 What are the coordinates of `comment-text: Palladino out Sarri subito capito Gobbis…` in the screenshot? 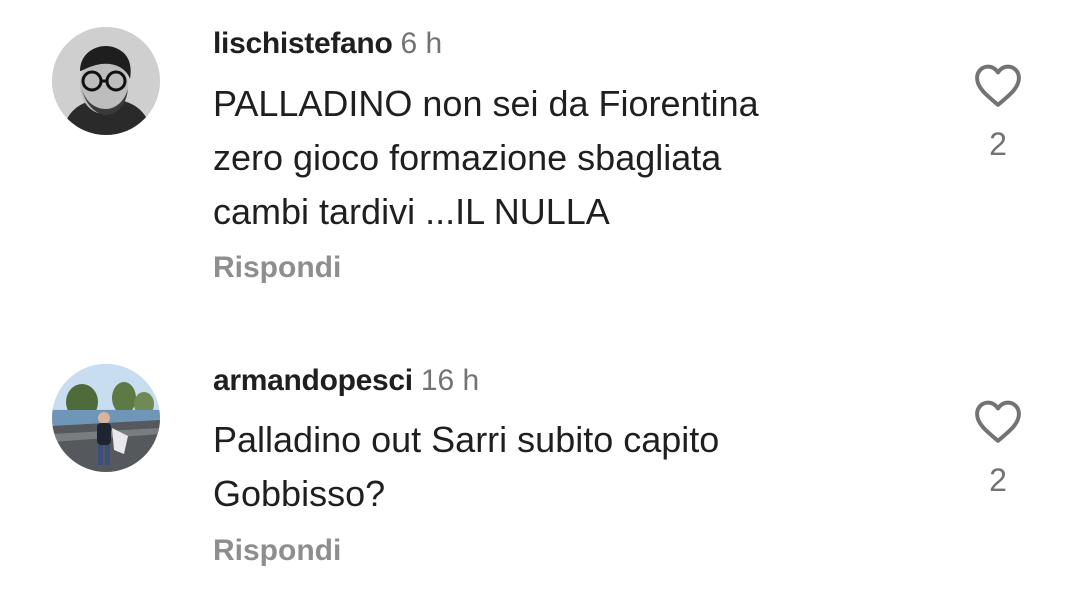 It's located at (563, 467).